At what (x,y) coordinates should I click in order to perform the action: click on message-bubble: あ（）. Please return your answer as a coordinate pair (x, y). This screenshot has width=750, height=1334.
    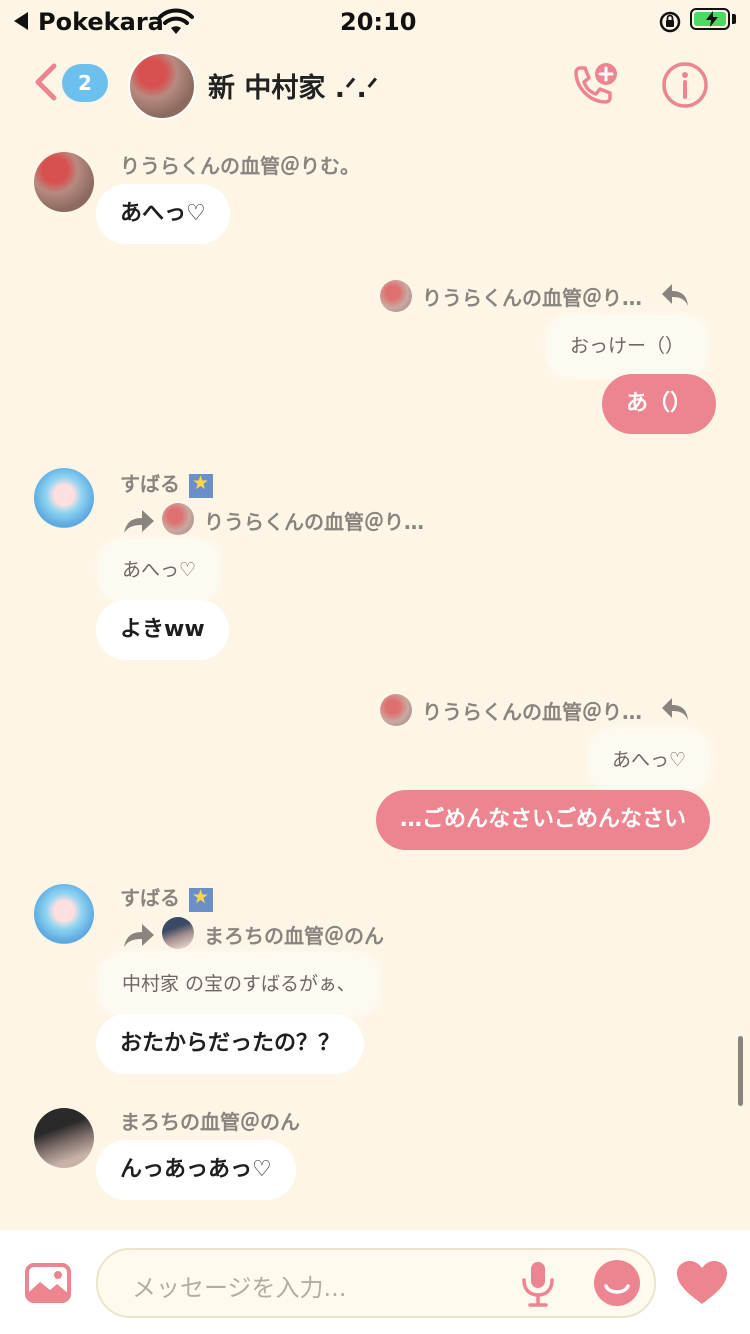
    Looking at the image, I should click on (659, 404).